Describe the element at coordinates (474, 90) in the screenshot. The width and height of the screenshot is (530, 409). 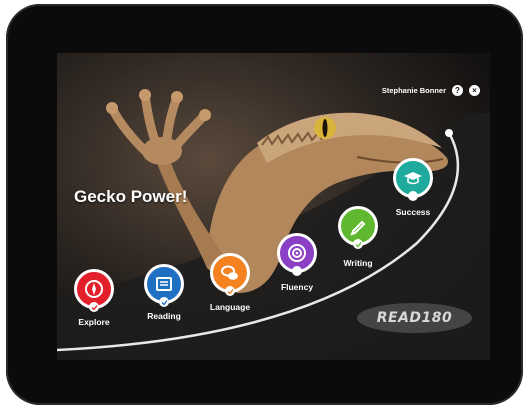
I see `close-icon: ×` at that location.